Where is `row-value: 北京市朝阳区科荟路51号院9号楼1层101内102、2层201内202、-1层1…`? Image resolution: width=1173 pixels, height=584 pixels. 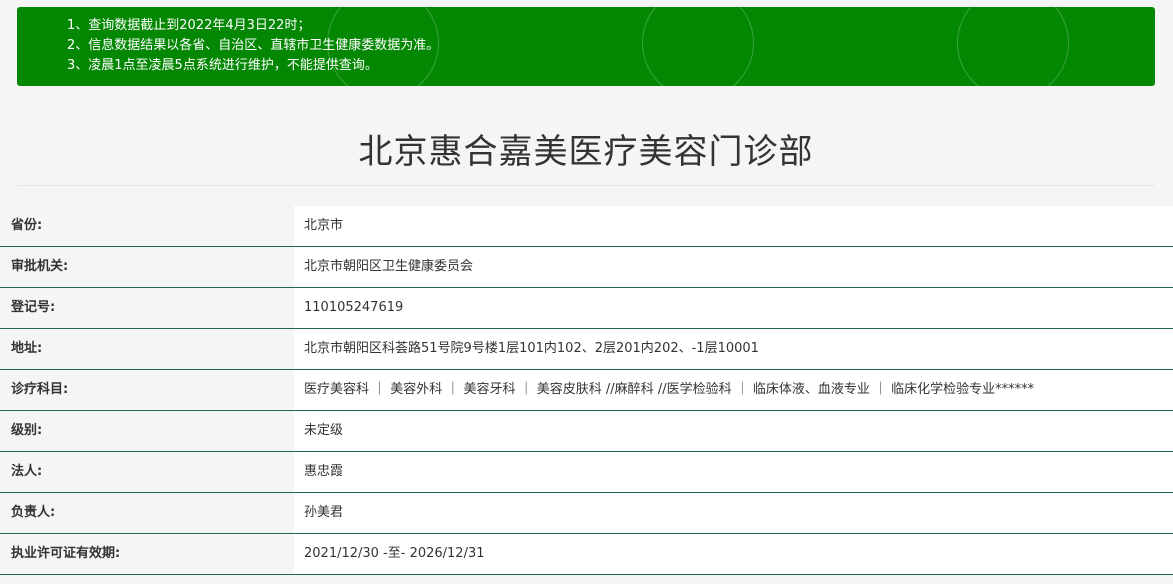 row-value: 北京市朝阳区科荟路51号院9号楼1层101内102、2层201内202、-1层1… is located at coordinates (733, 349).